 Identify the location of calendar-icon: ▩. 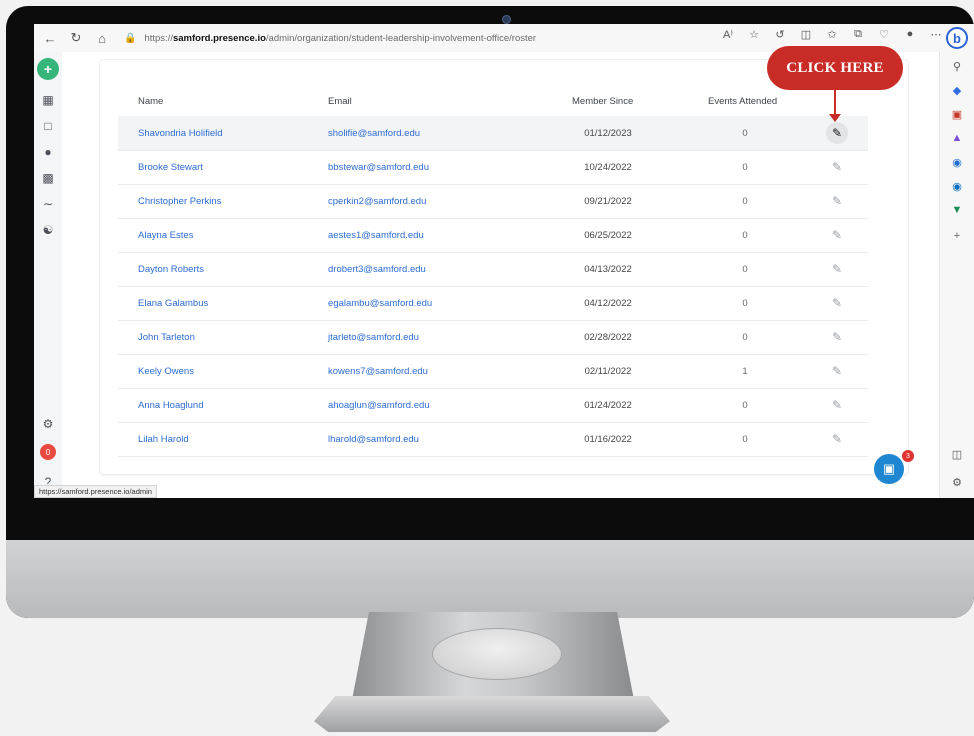
(48, 178).